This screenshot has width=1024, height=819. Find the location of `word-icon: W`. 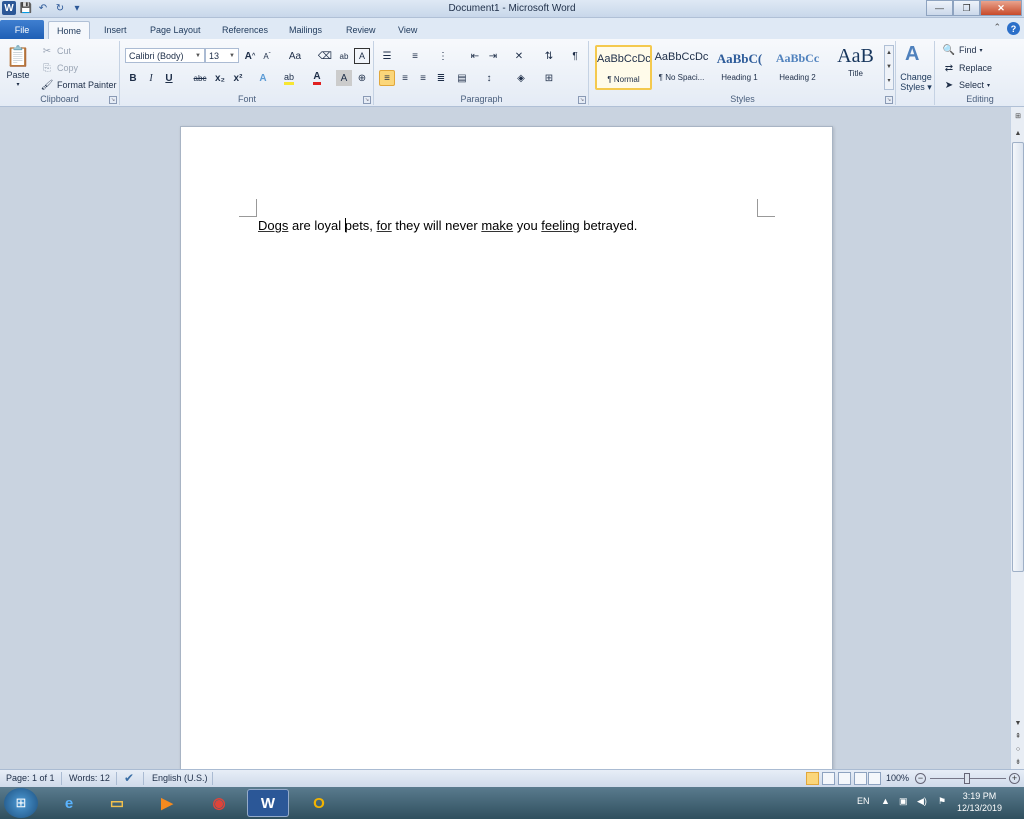

word-icon: W is located at coordinates (268, 803).